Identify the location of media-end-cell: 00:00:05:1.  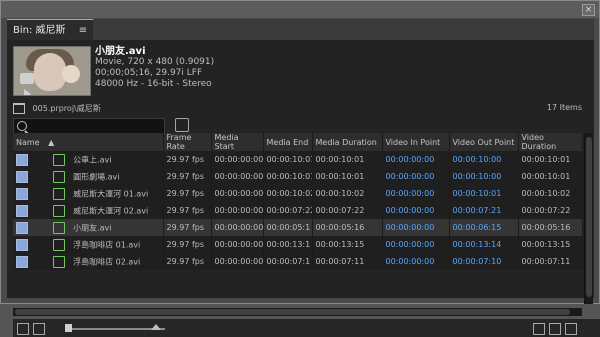
(288, 227).